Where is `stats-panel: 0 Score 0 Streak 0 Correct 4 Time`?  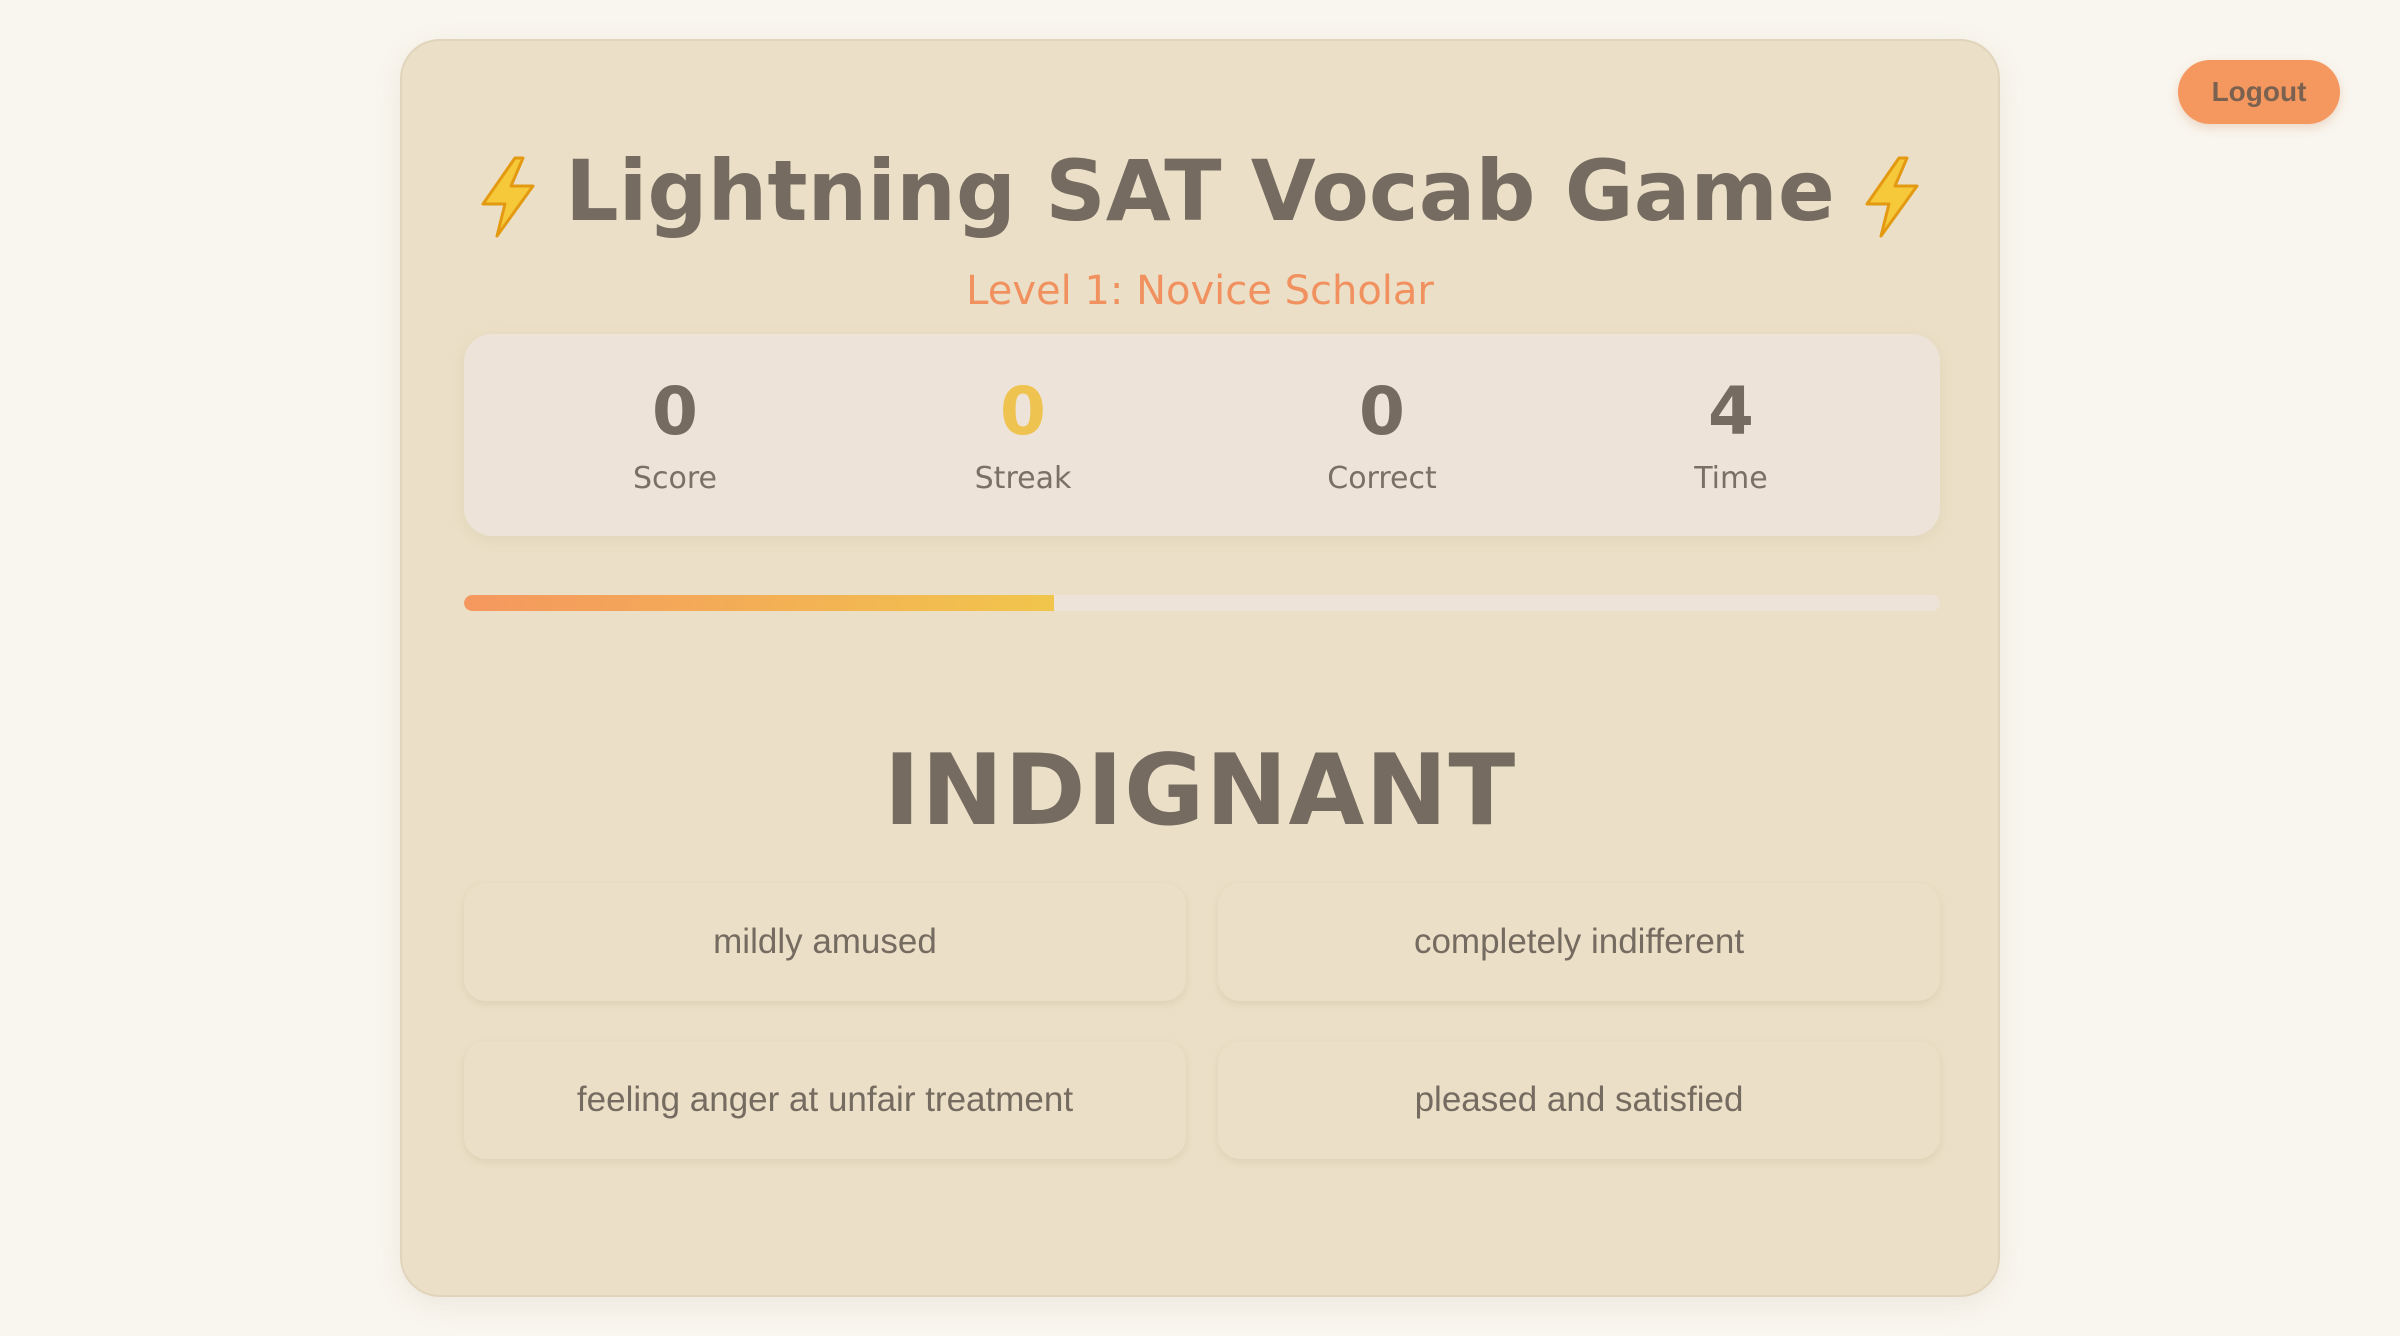 stats-panel: 0 Score 0 Streak 0 Correct 4 Time is located at coordinates (1202, 435).